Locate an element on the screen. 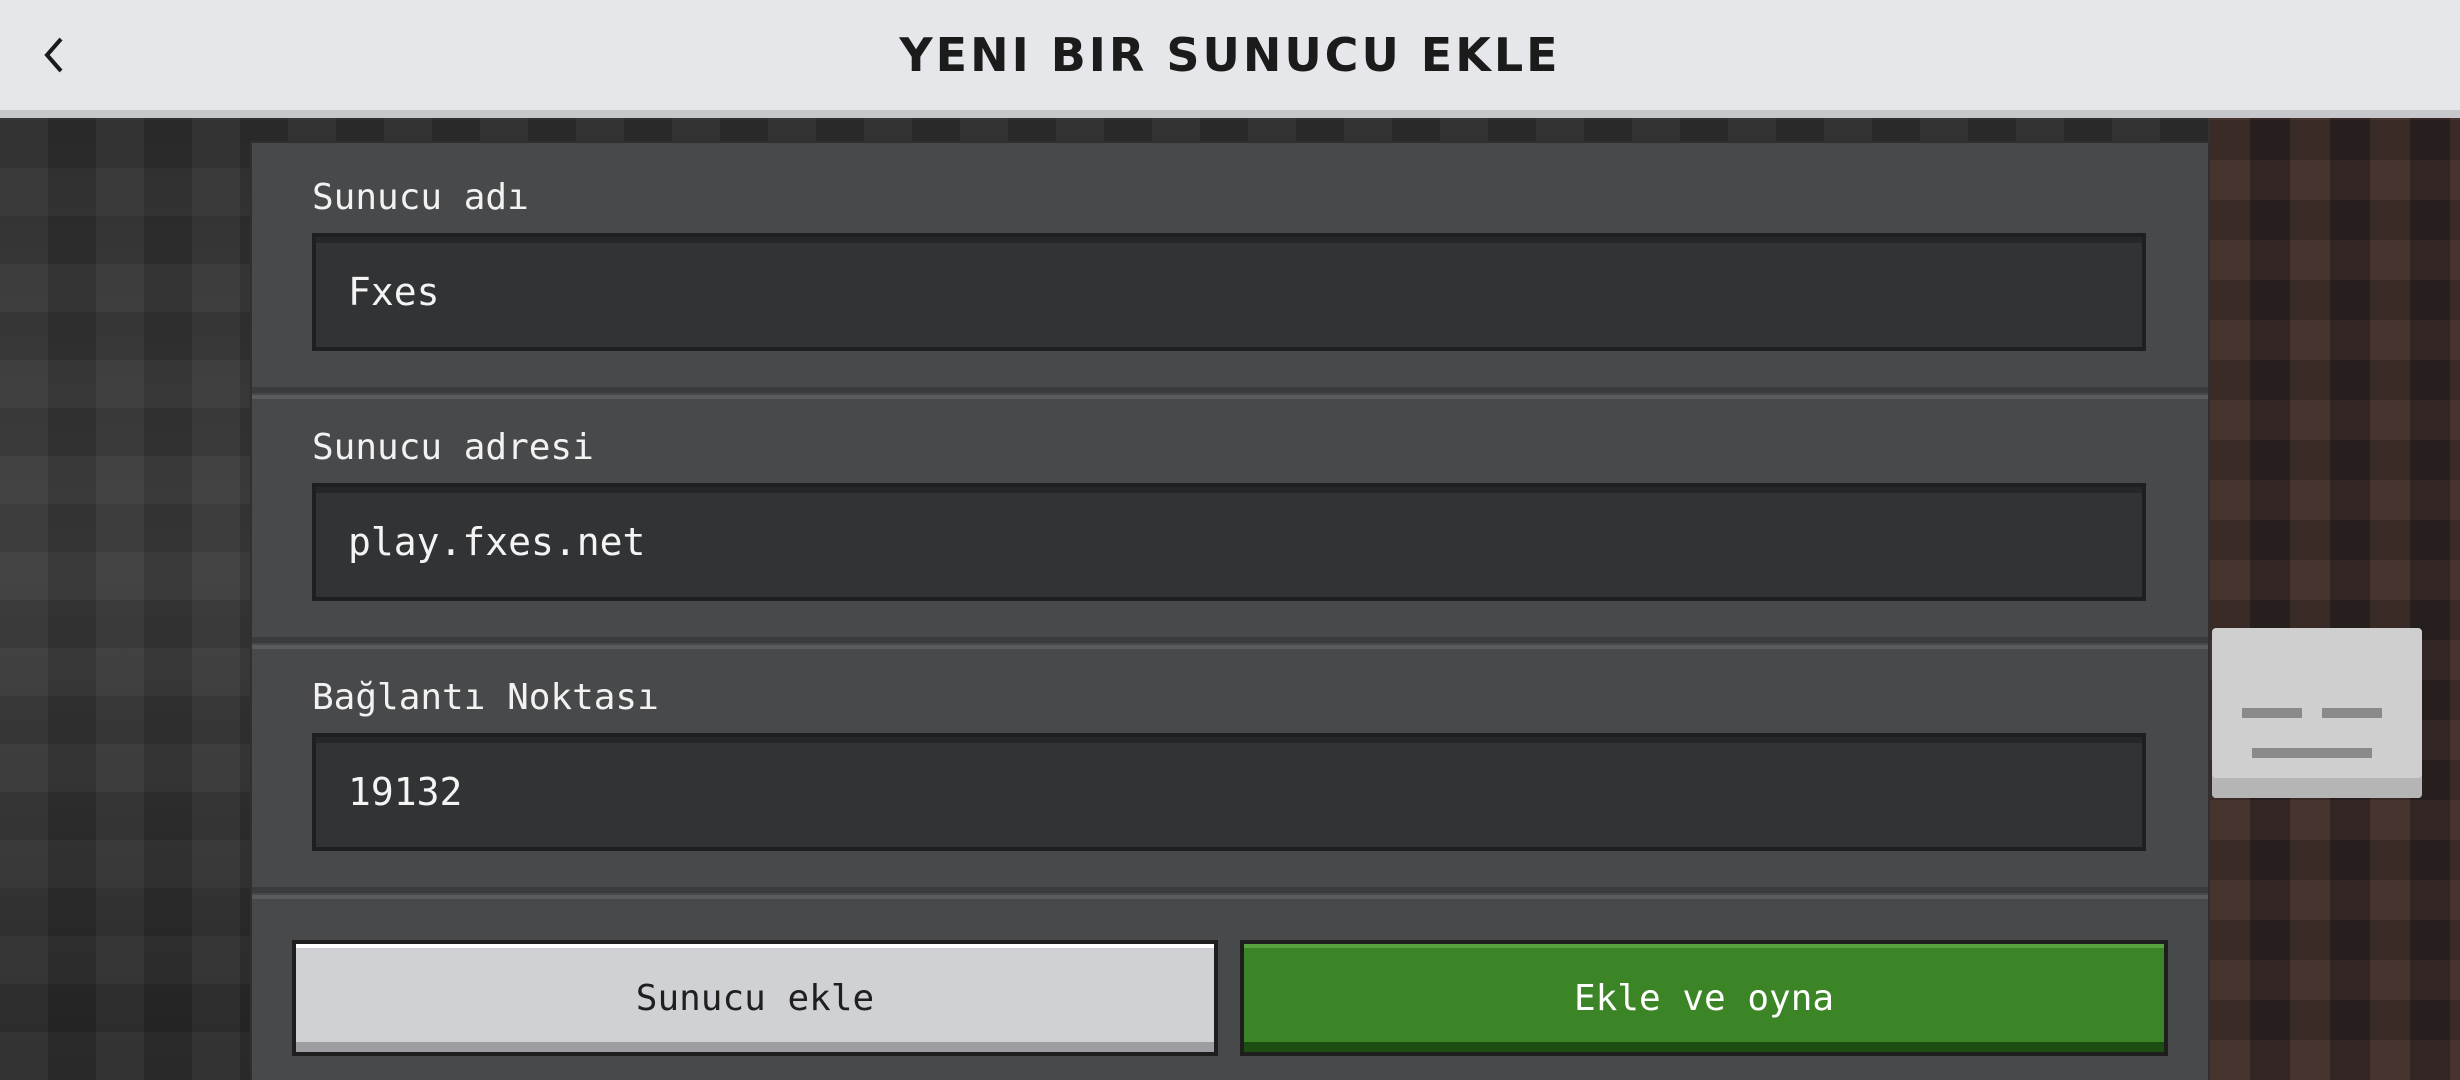 The height and width of the screenshot is (1080, 2460). page-title: YENI BIR SUNUCU EKLE is located at coordinates (1230, 55).